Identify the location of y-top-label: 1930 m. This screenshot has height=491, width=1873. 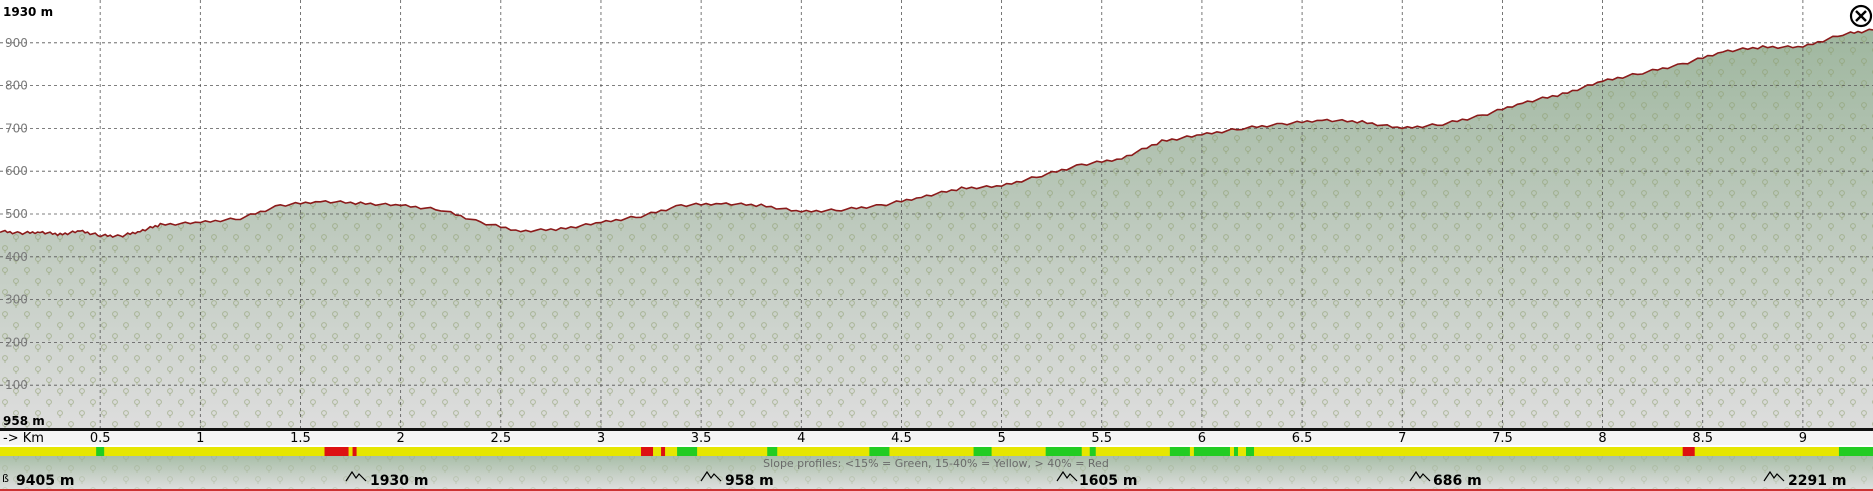
(28, 12).